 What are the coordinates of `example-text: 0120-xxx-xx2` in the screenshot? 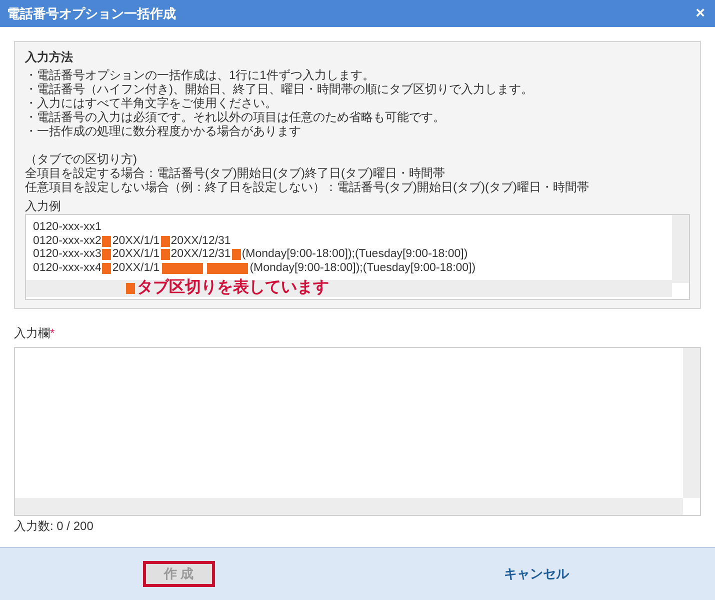 It's located at (67, 241).